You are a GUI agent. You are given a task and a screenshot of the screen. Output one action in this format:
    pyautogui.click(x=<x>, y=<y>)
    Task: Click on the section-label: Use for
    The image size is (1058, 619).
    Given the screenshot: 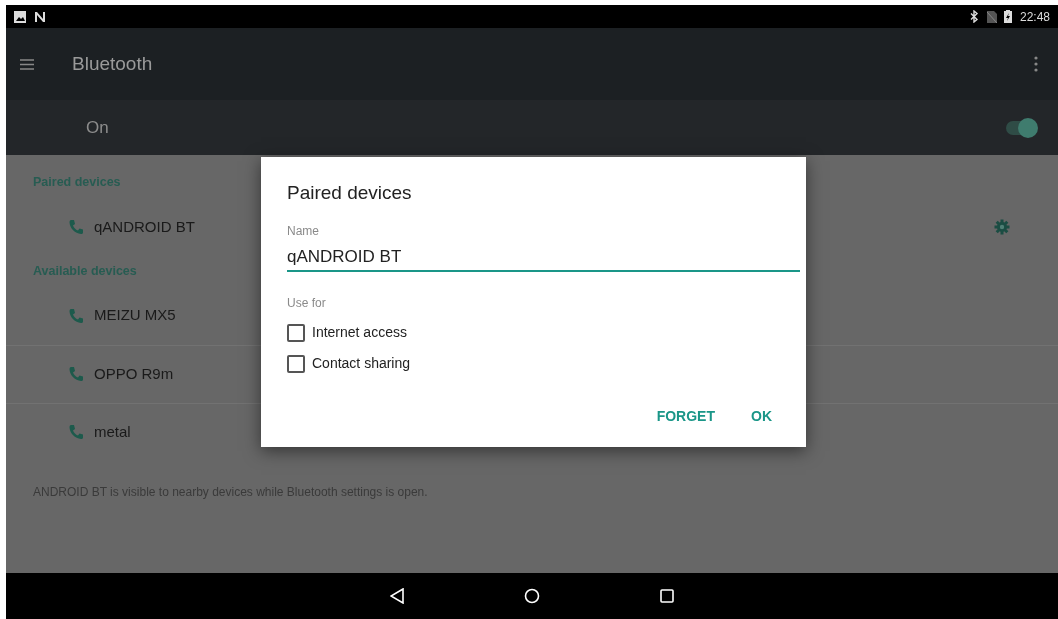 What is the action you would take?
    pyautogui.click(x=307, y=303)
    